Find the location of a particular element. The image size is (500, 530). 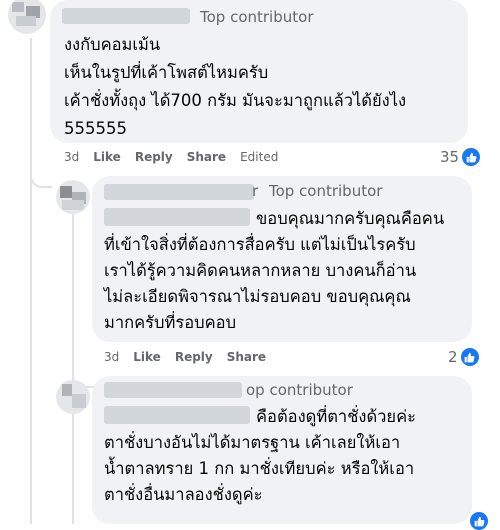

comment-actions: 3d Like Reply Share Edited is located at coordinates (171, 157).